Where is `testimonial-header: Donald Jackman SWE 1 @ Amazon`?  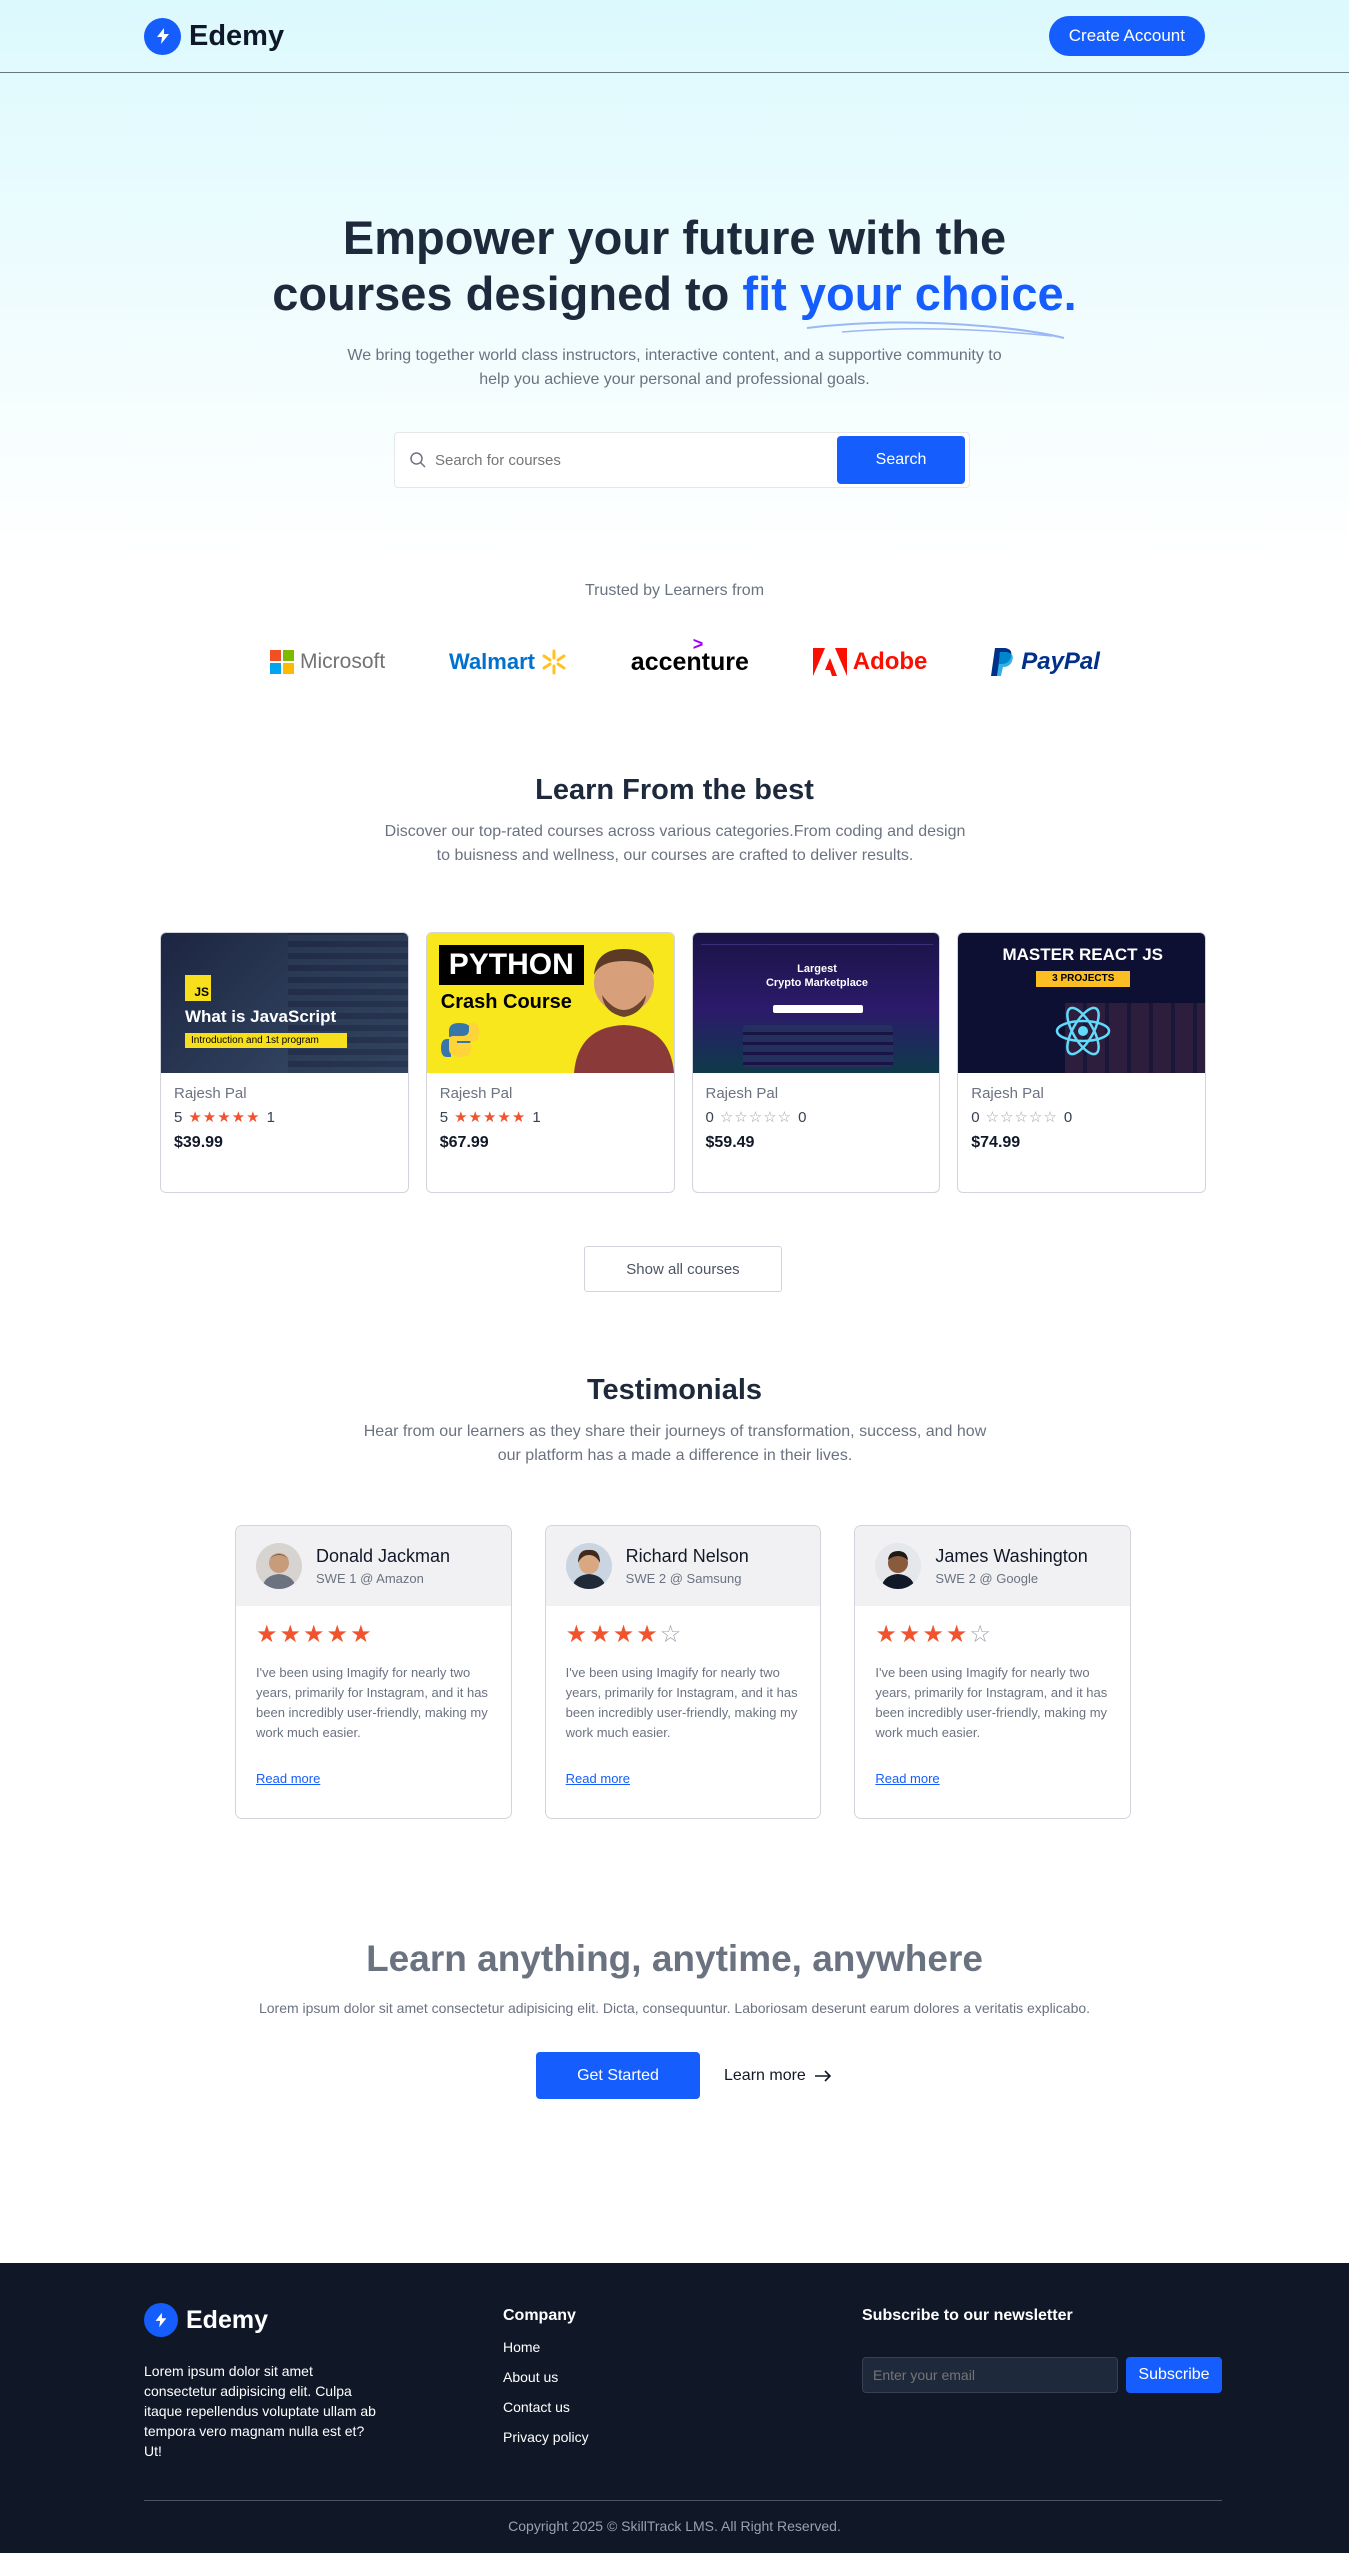
testimonial-header: Donald Jackman SWE 1 @ Amazon is located at coordinates (373, 1566).